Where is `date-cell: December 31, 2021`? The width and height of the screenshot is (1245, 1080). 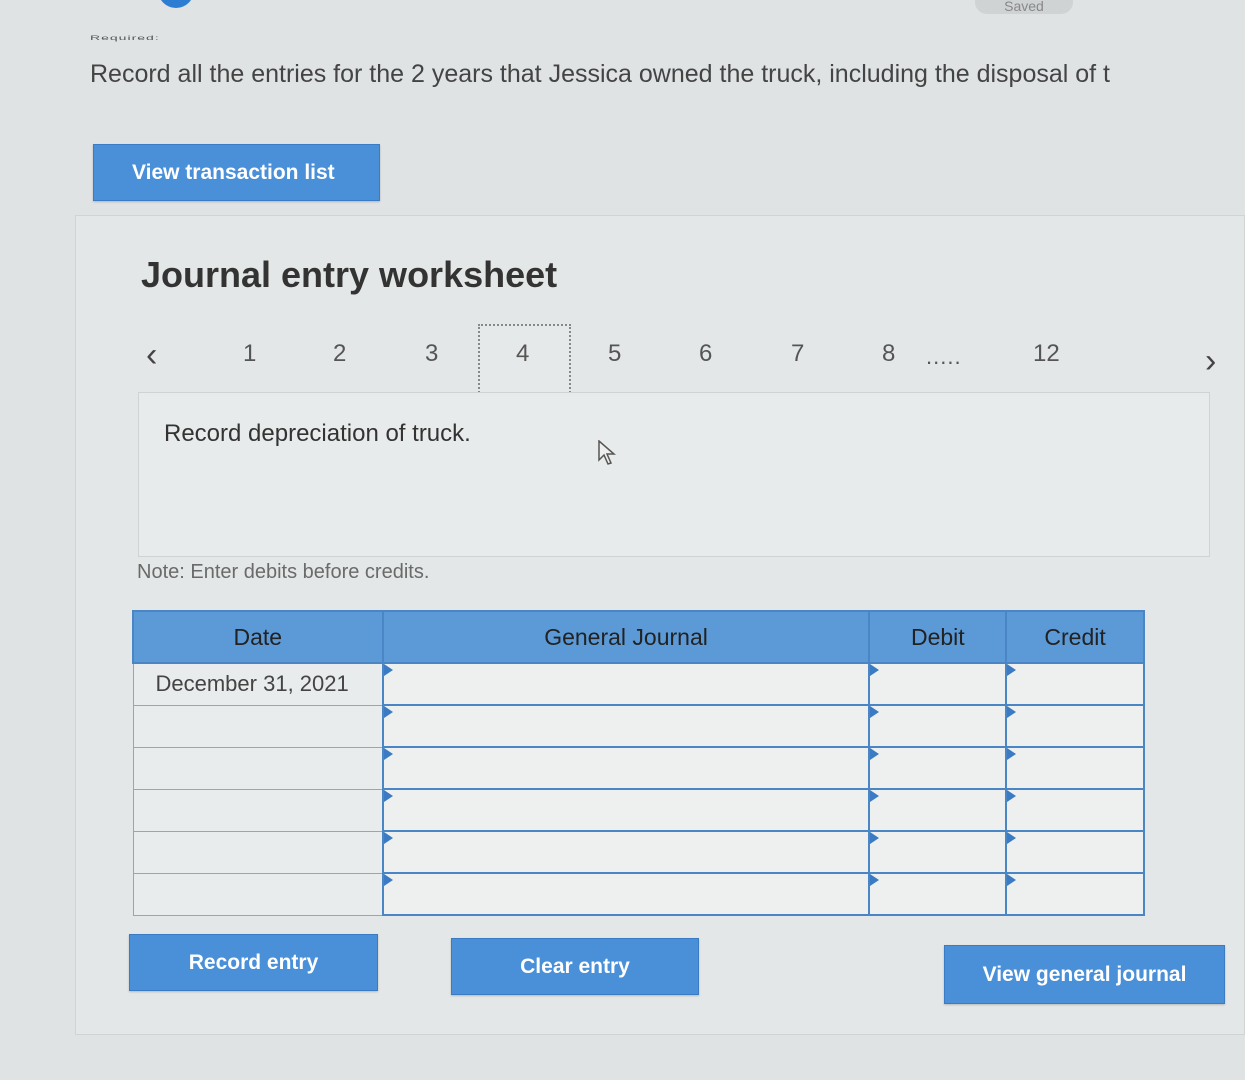 date-cell: December 31, 2021 is located at coordinates (258, 684).